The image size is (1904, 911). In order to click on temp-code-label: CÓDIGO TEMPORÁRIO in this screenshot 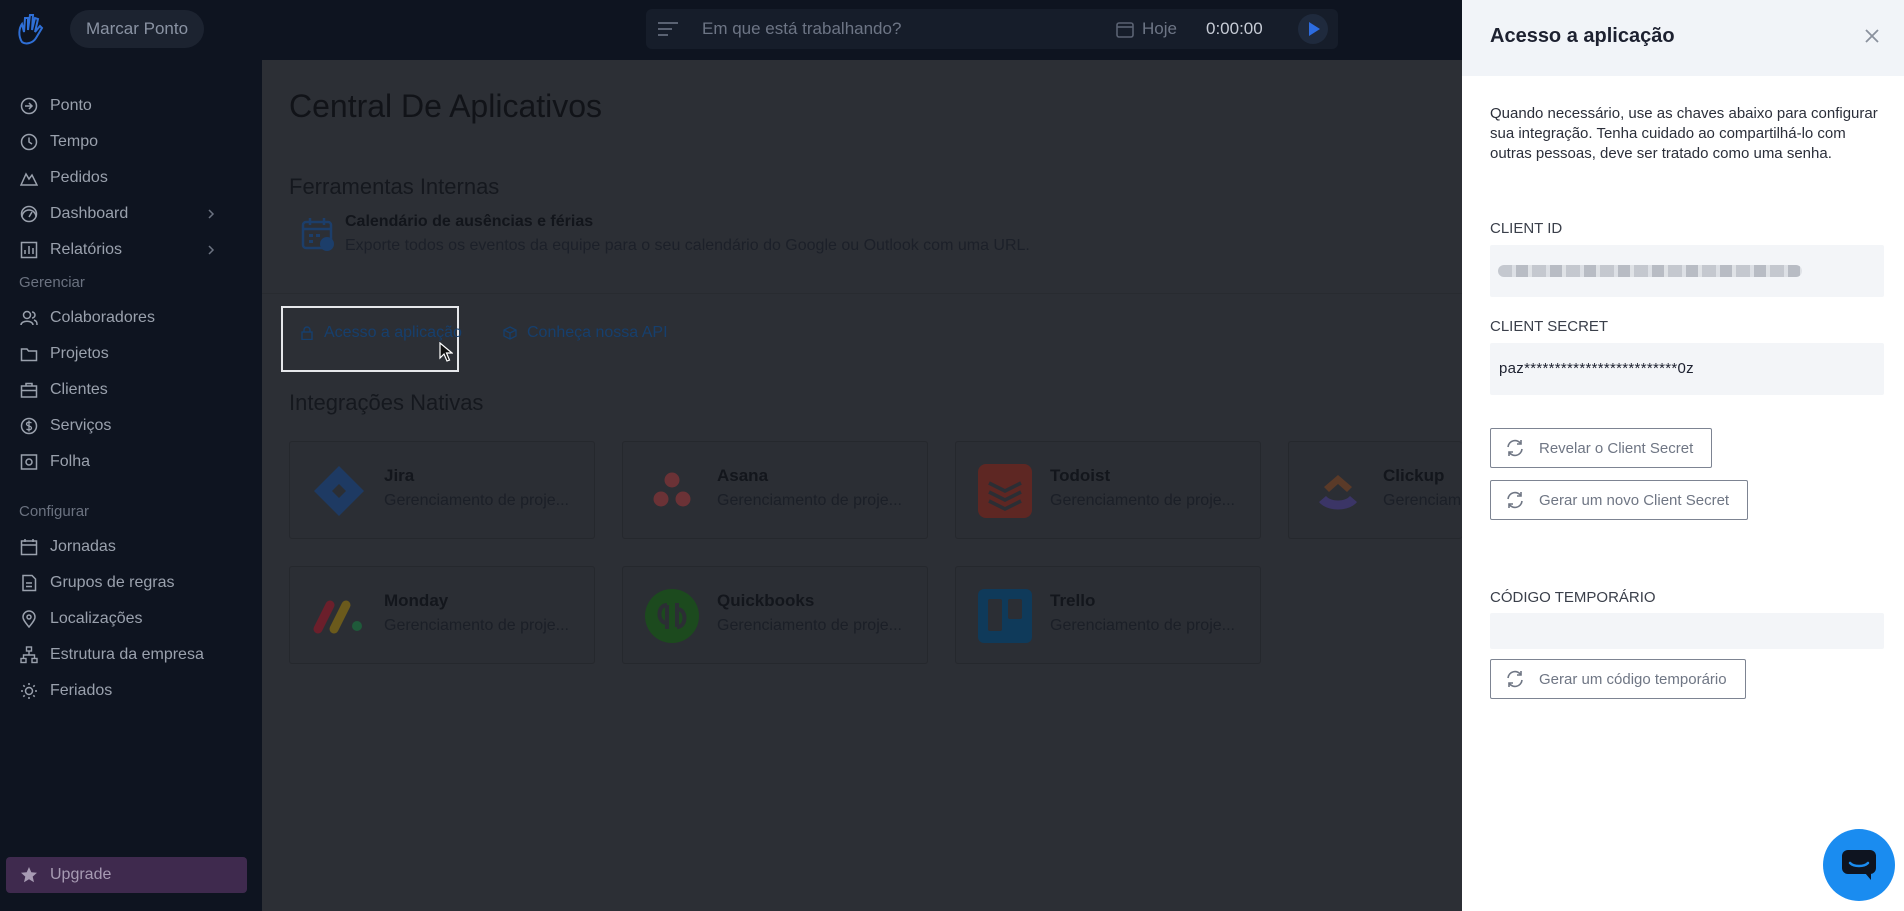, I will do `click(1573, 597)`.